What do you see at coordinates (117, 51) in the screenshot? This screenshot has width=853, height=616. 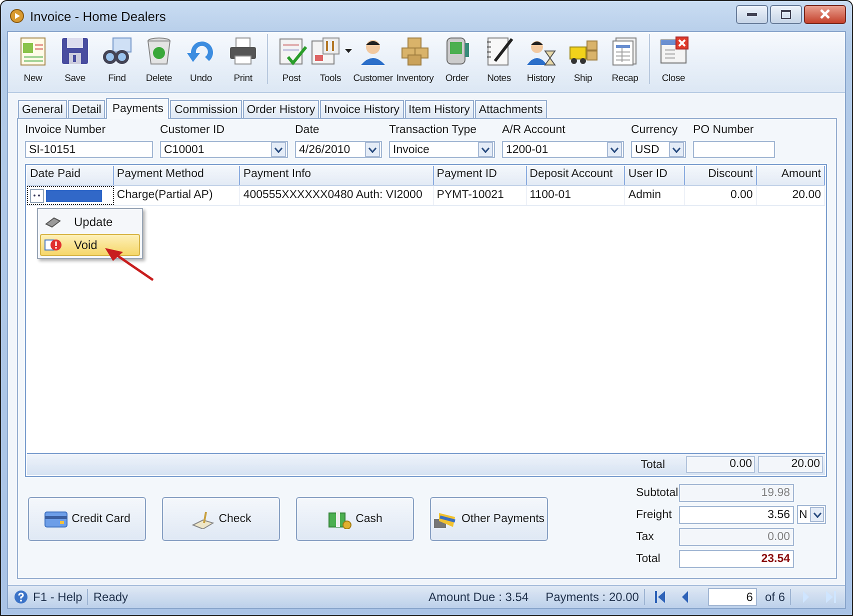 I see `binoculars-icon` at bounding box center [117, 51].